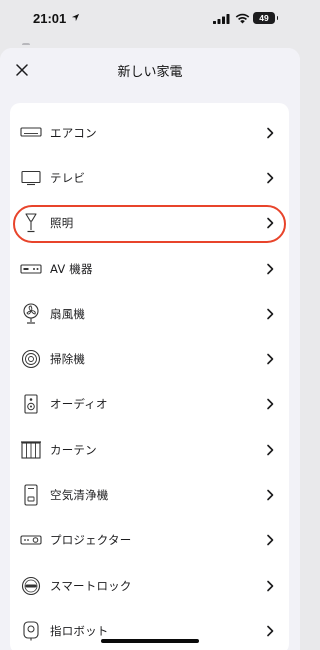 This screenshot has width=320, height=650. Describe the element at coordinates (149, 358) in the screenshot. I see `list-item-vacuum: 掃除機` at that location.